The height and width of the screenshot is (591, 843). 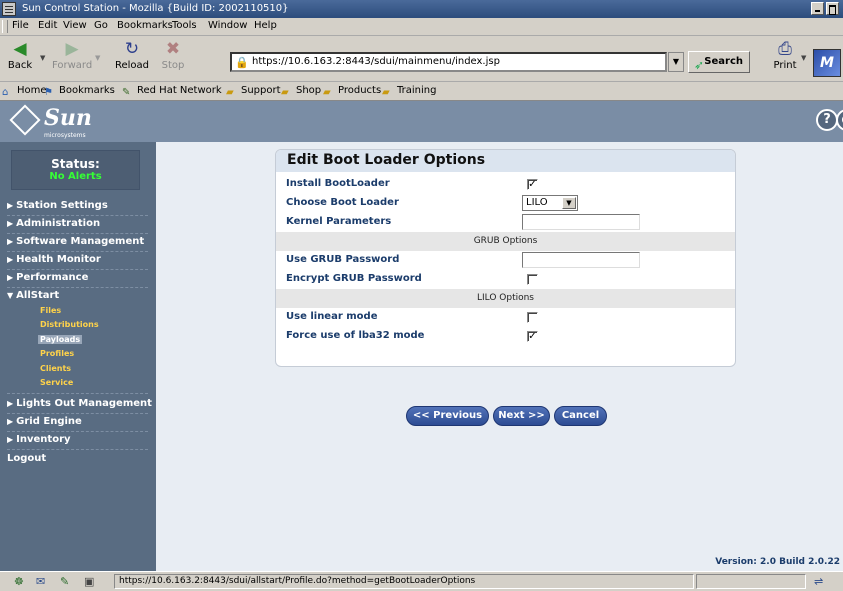 What do you see at coordinates (173, 55) in the screenshot?
I see `stop-button: ✖ Stop` at bounding box center [173, 55].